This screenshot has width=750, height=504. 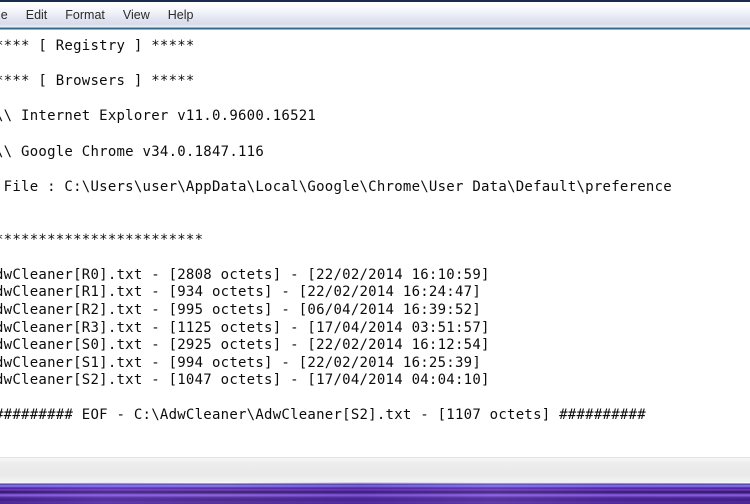 I want to click on menu-bar: le Edit Format View Help, so click(x=375, y=13).